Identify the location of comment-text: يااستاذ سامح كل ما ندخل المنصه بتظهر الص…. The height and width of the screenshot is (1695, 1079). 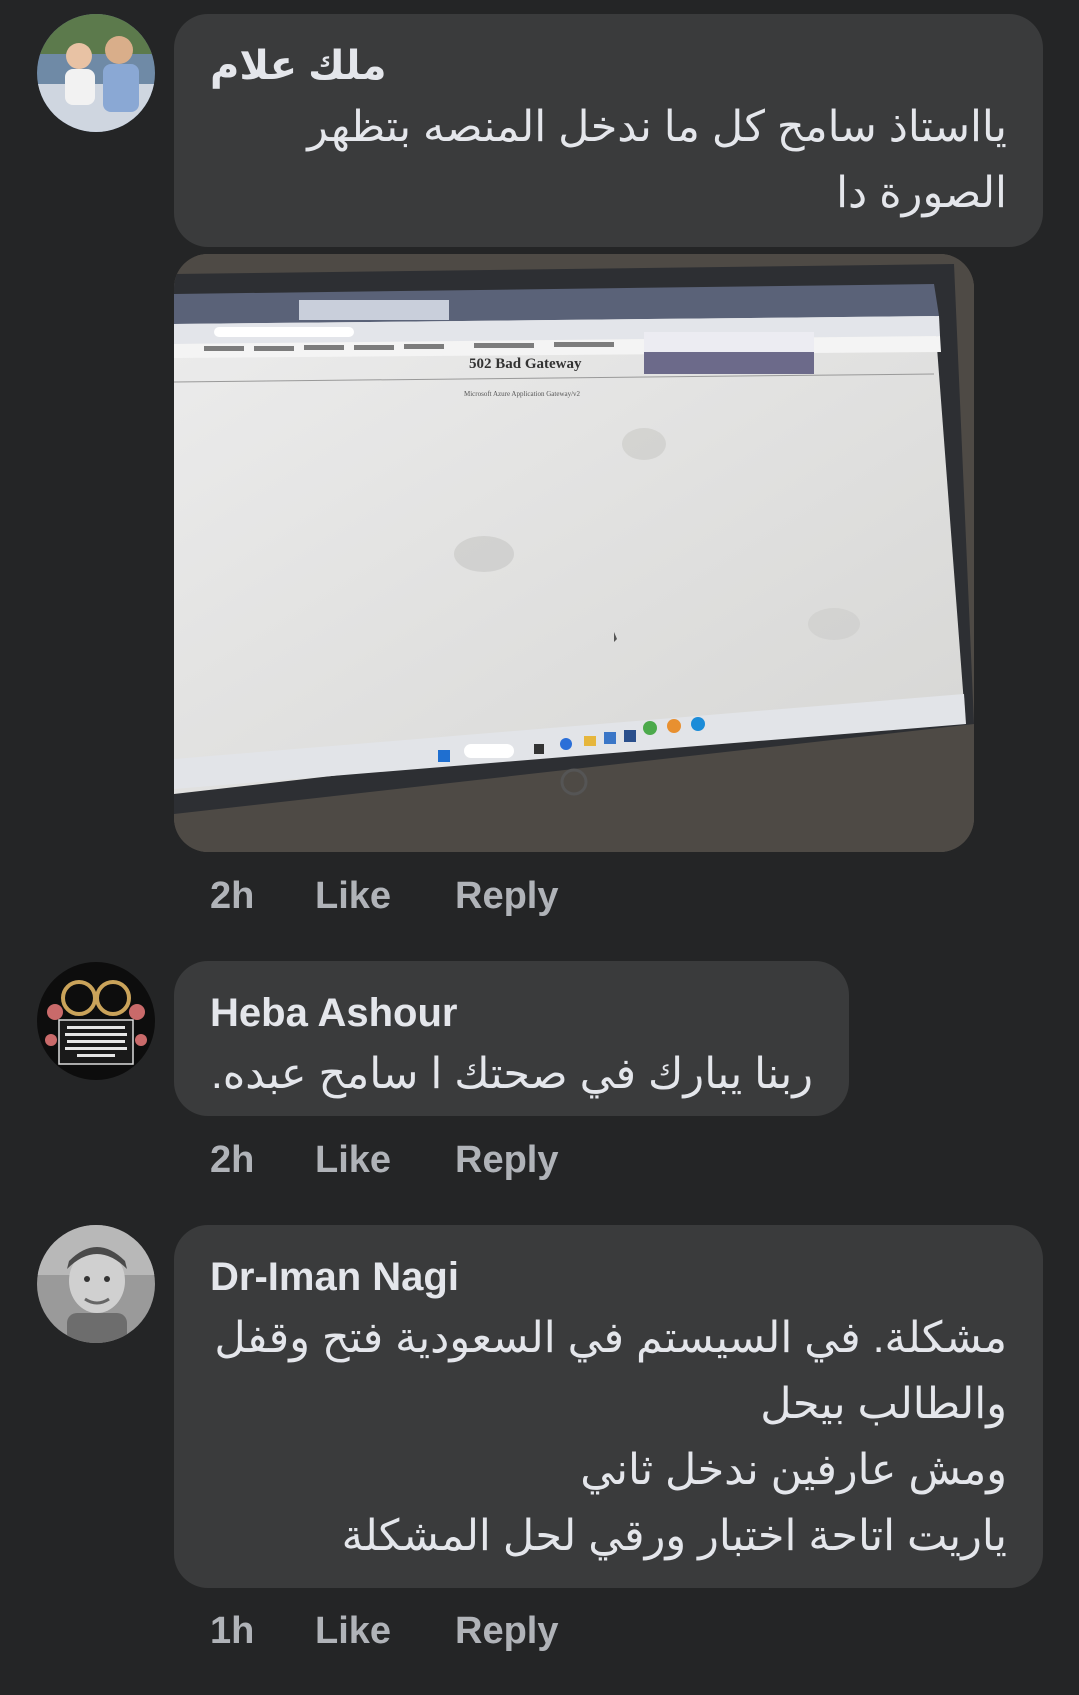
(657, 160).